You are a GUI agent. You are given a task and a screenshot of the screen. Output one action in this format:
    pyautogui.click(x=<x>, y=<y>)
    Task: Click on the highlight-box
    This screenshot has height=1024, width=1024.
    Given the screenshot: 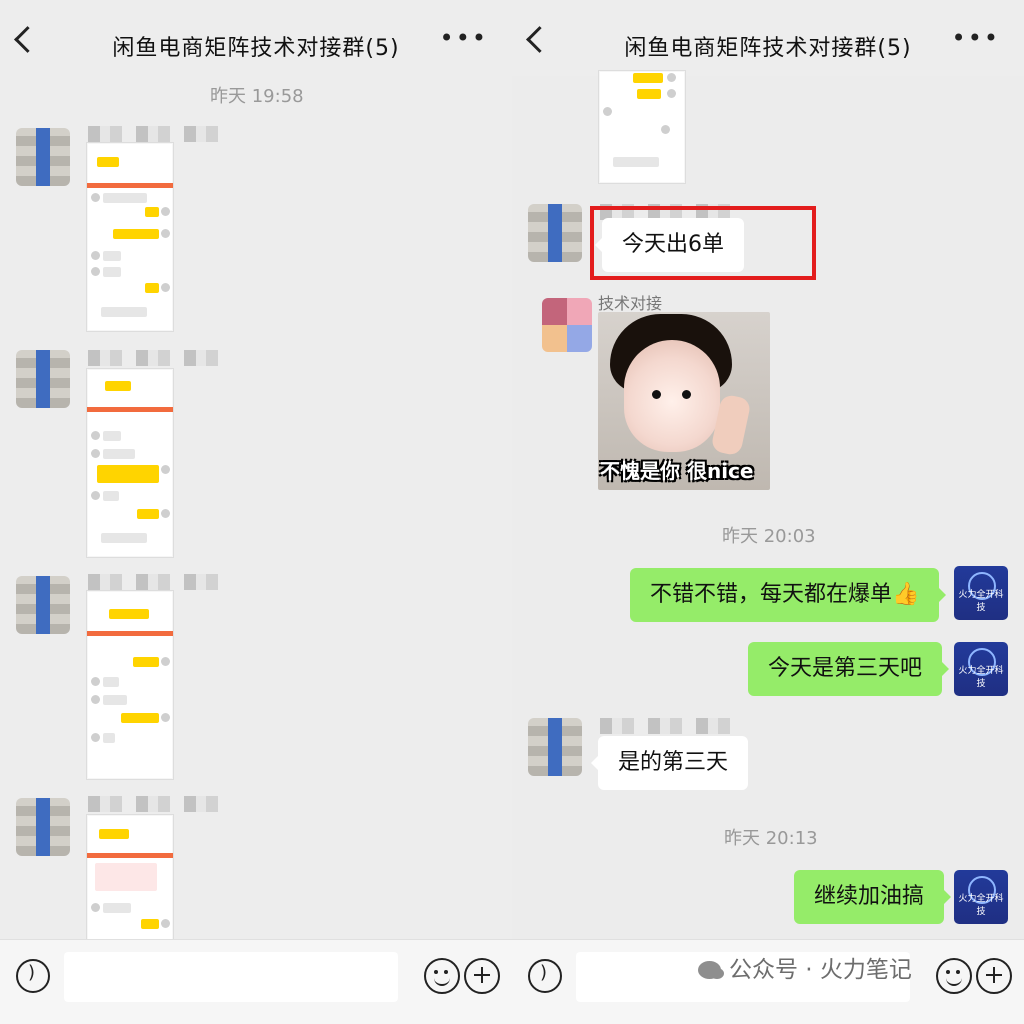 What is the action you would take?
    pyautogui.click(x=703, y=243)
    